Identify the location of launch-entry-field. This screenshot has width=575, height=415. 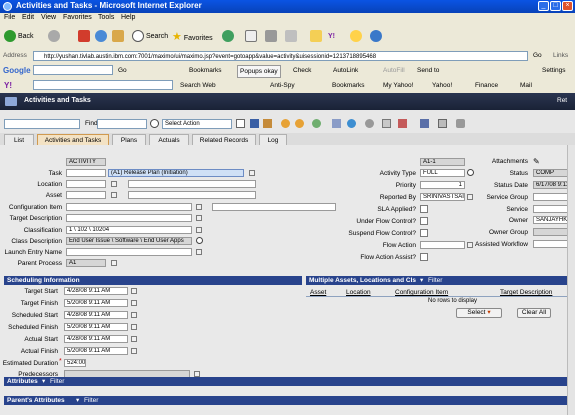
(129, 252).